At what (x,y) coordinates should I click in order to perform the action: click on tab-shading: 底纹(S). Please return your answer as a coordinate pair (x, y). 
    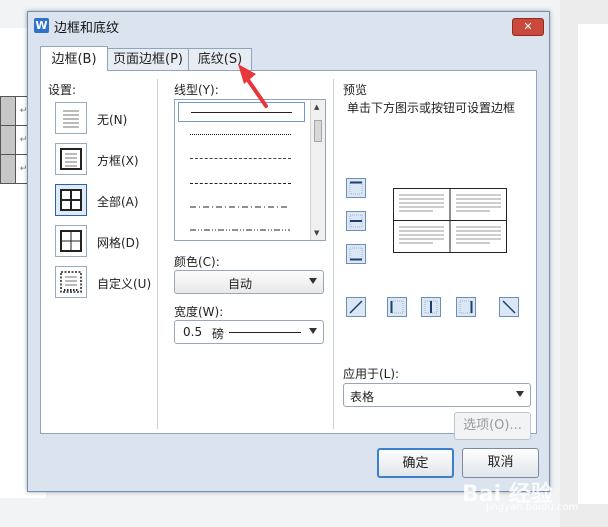
    Looking at the image, I should click on (220, 59).